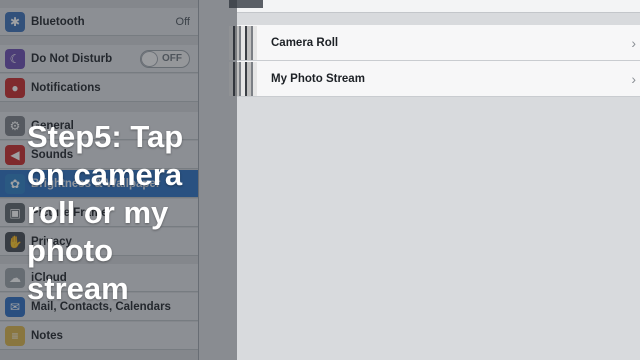 This screenshot has height=360, width=640. I want to click on sidebar-item-label: Notifications, so click(66, 87).